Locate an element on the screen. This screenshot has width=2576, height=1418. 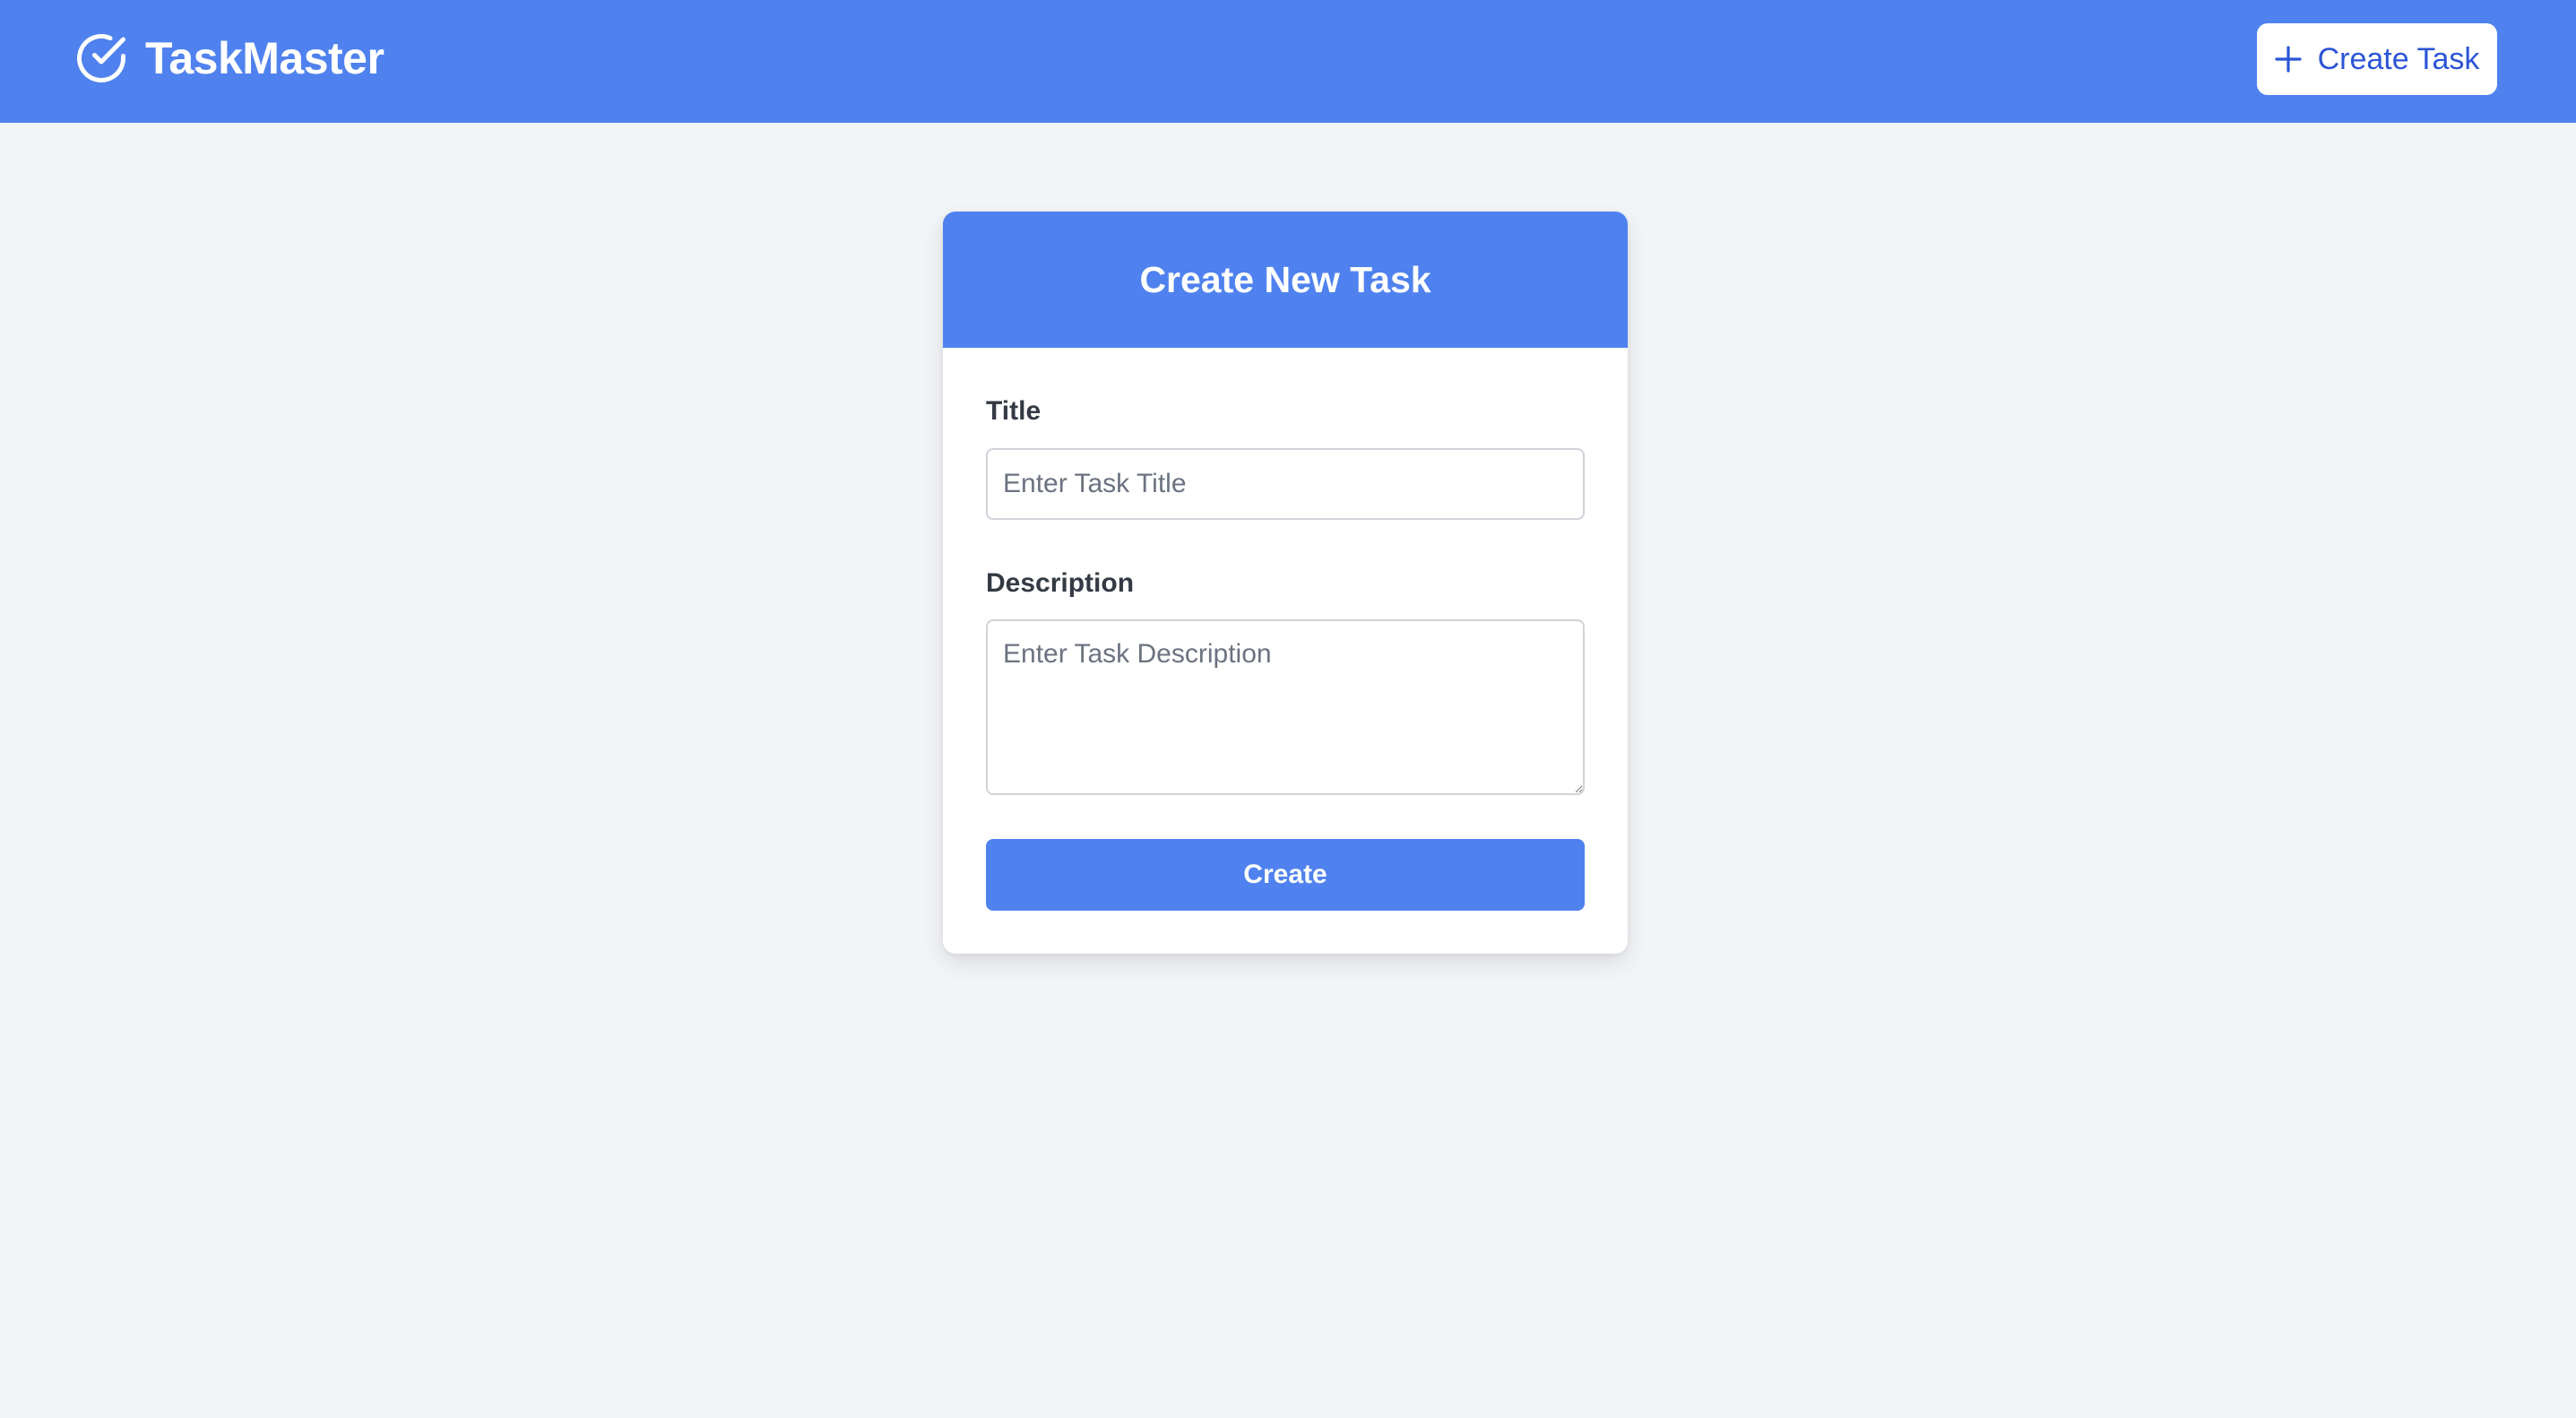
task-description-textarea is located at coordinates (1285, 707).